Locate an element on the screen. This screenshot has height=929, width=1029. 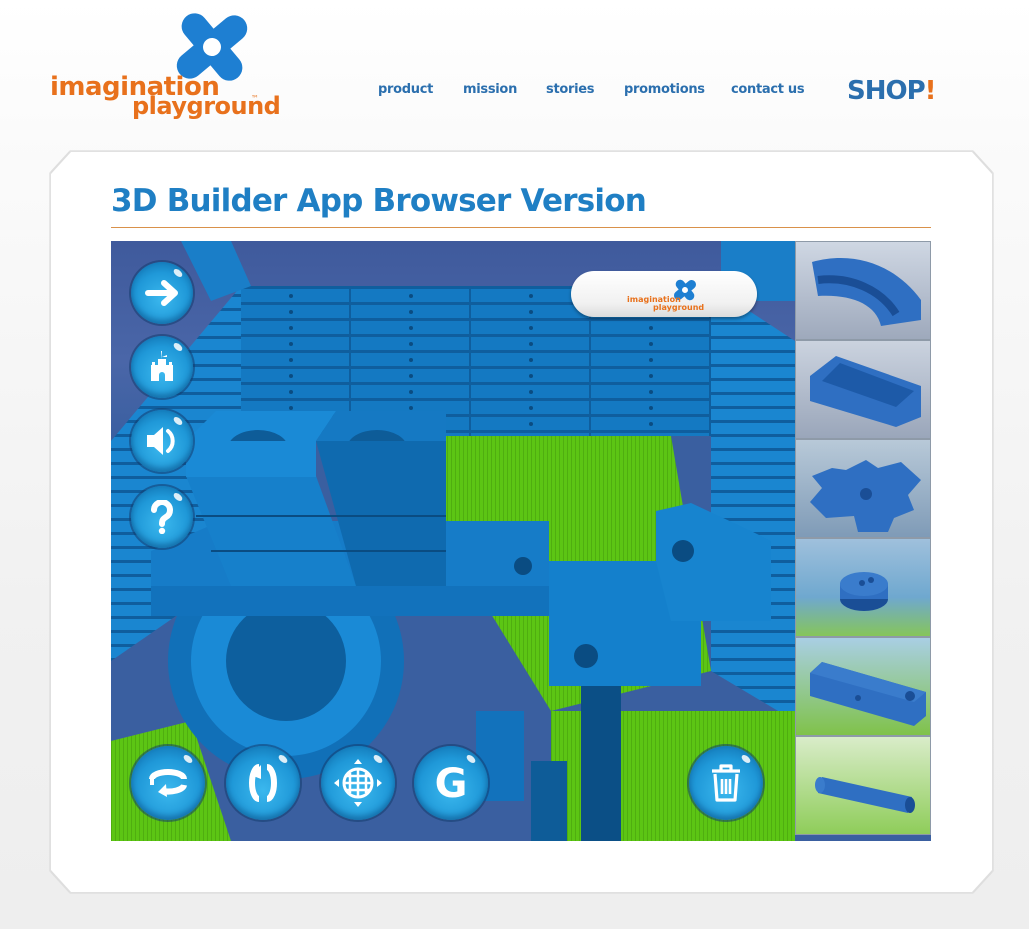
shop-bang: ! is located at coordinates (930, 91).